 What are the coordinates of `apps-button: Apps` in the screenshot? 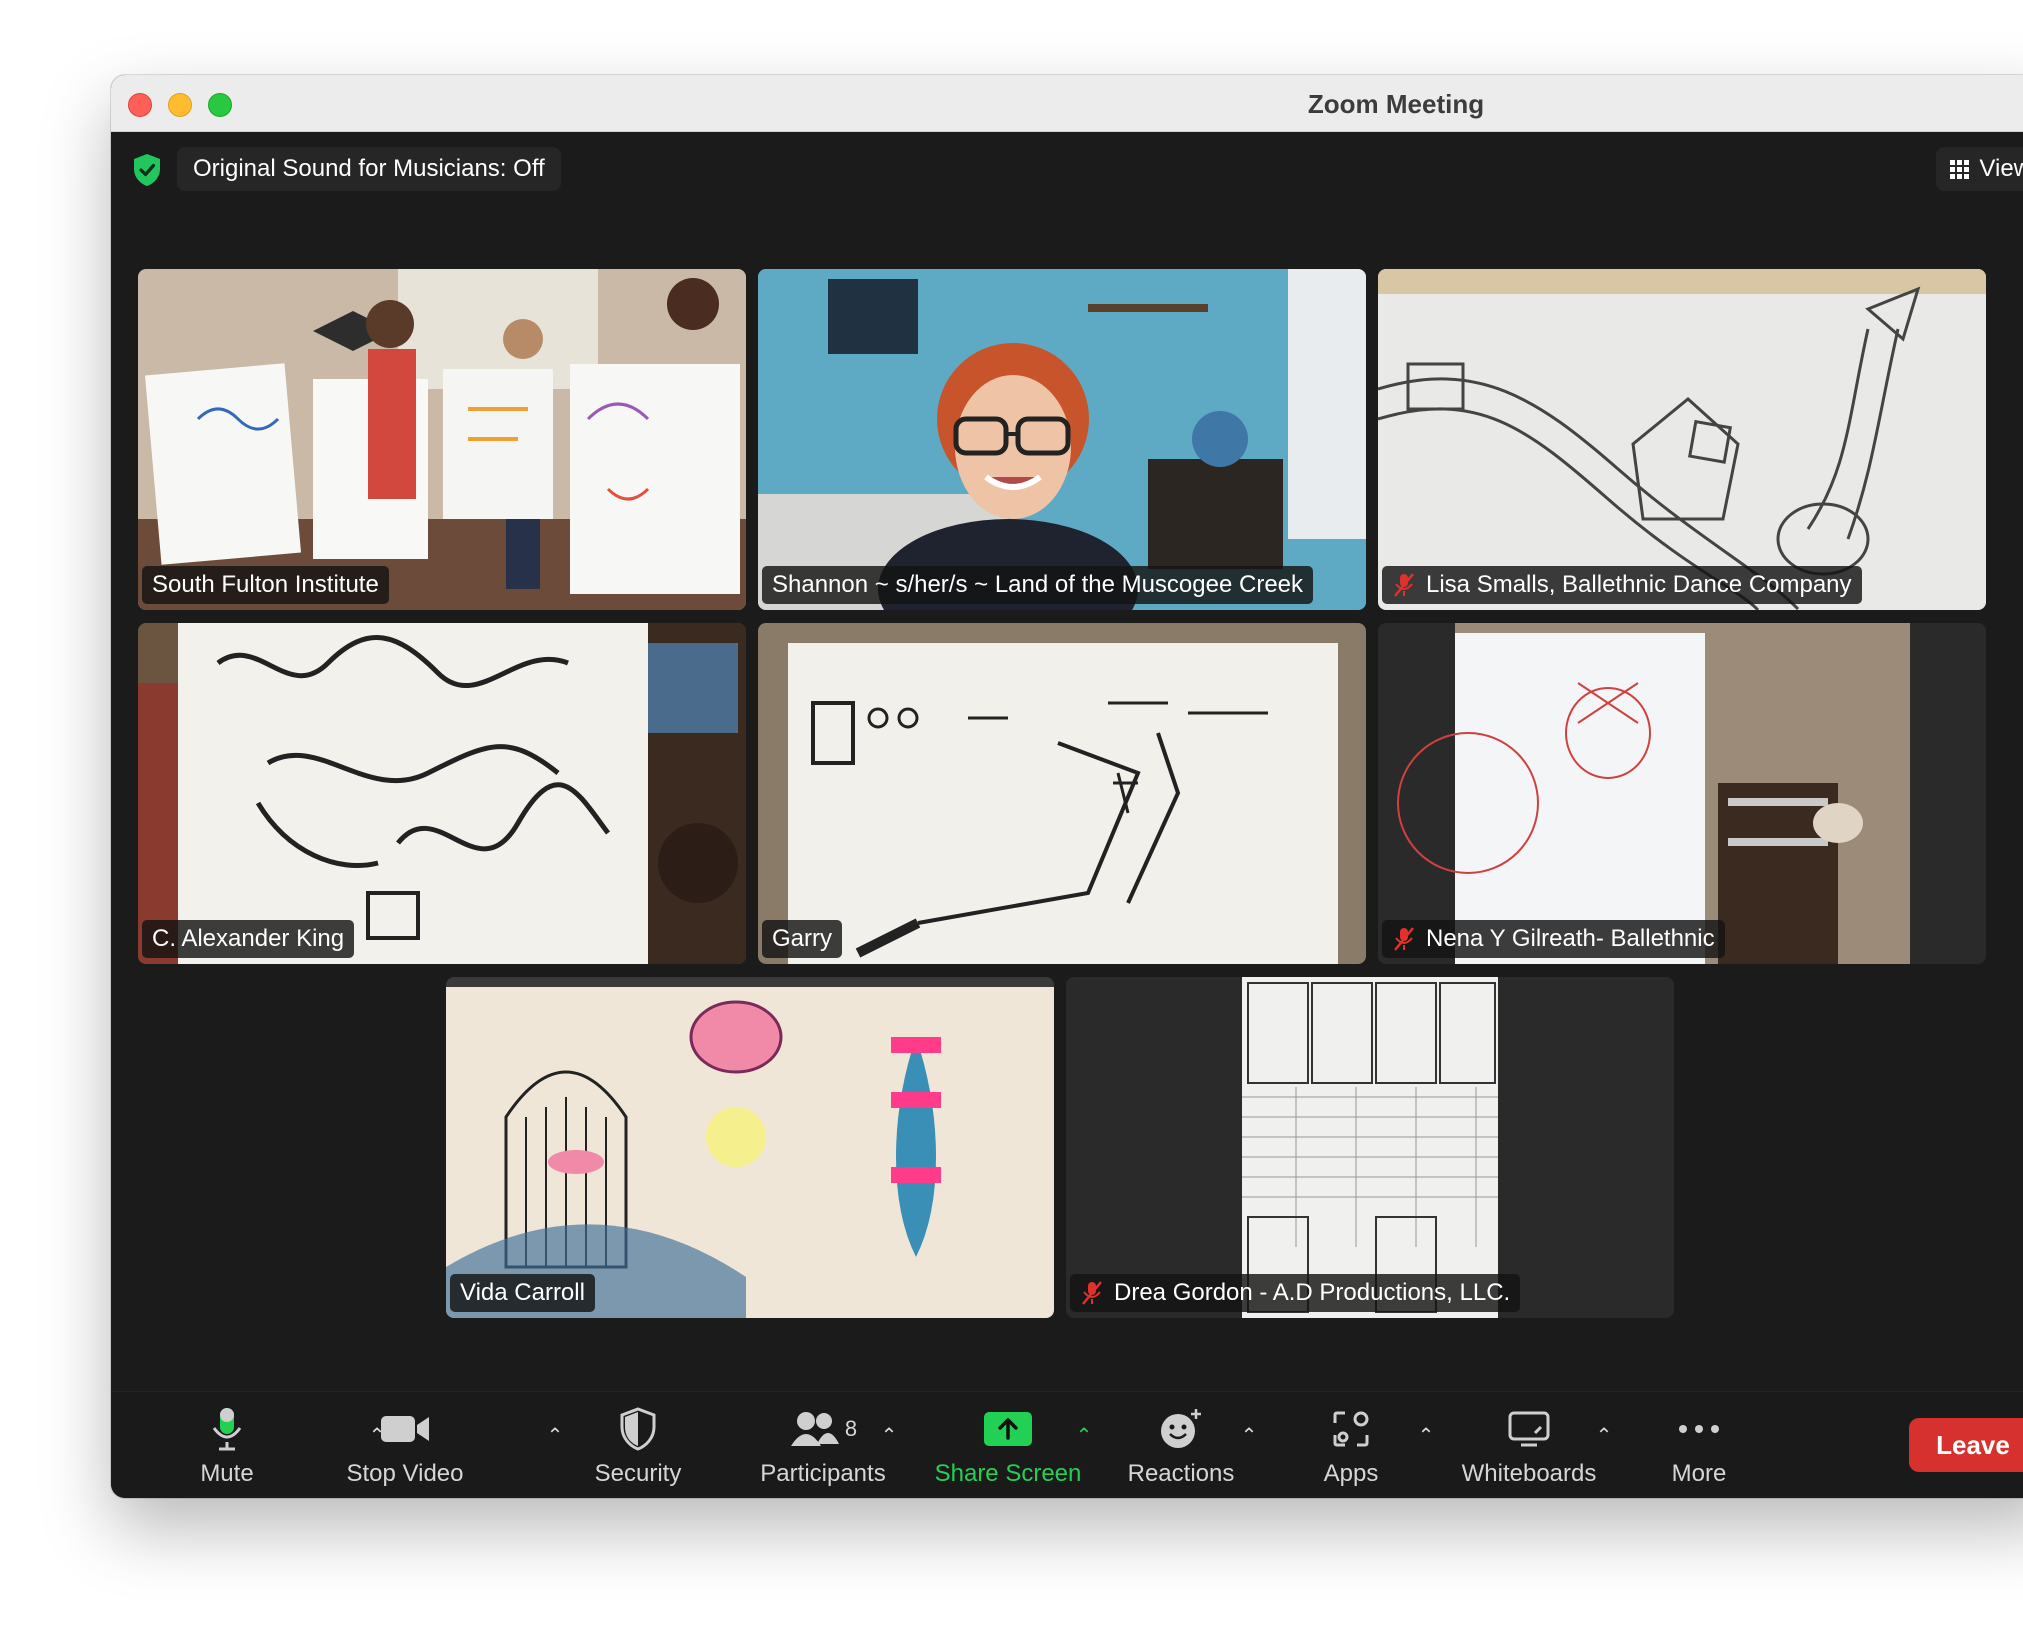 It's located at (1351, 1446).